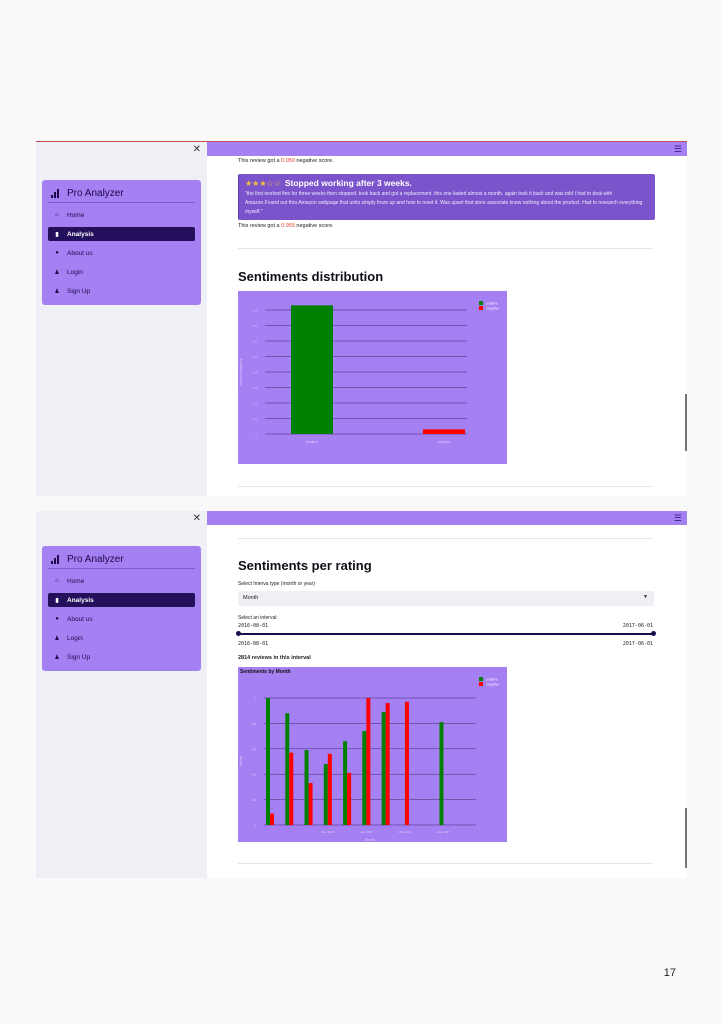 The height and width of the screenshot is (1024, 722). I want to click on nav-item-label: Login, so click(75, 638).